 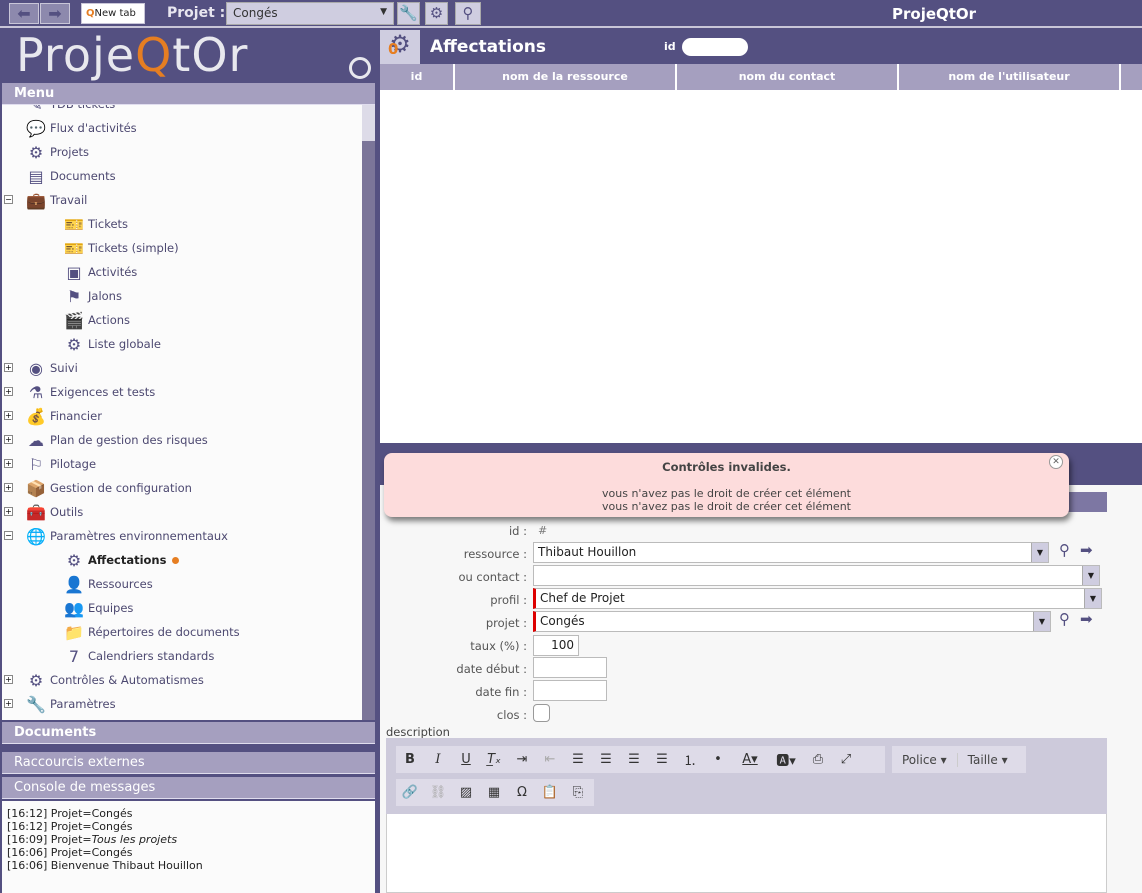 What do you see at coordinates (817, 598) in the screenshot?
I see `profile-select: Chef de Projet ▼` at bounding box center [817, 598].